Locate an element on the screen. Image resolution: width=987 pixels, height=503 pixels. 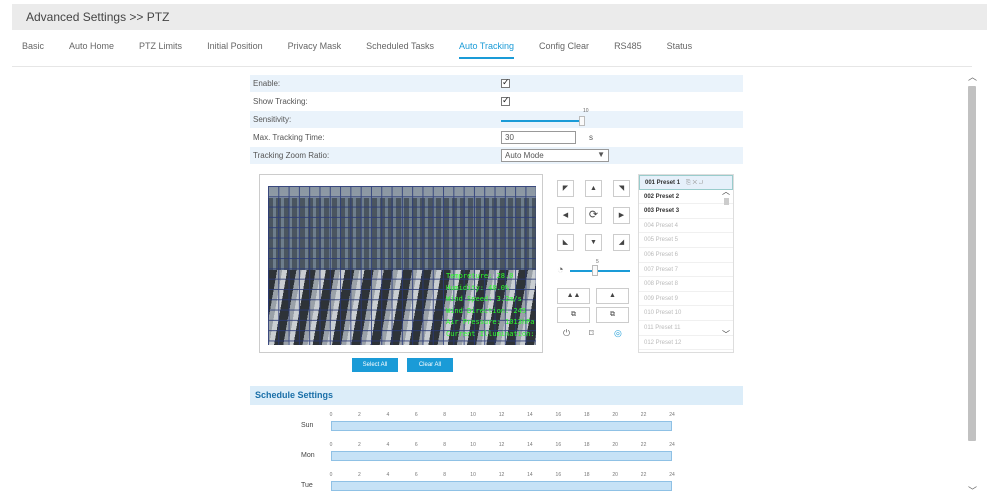
preset-item: 003 Preset 3 is located at coordinates (686, 211).